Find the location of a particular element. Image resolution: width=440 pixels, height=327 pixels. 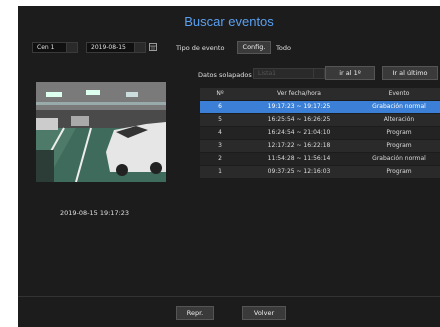

calendar-icon is located at coordinates (153, 47).